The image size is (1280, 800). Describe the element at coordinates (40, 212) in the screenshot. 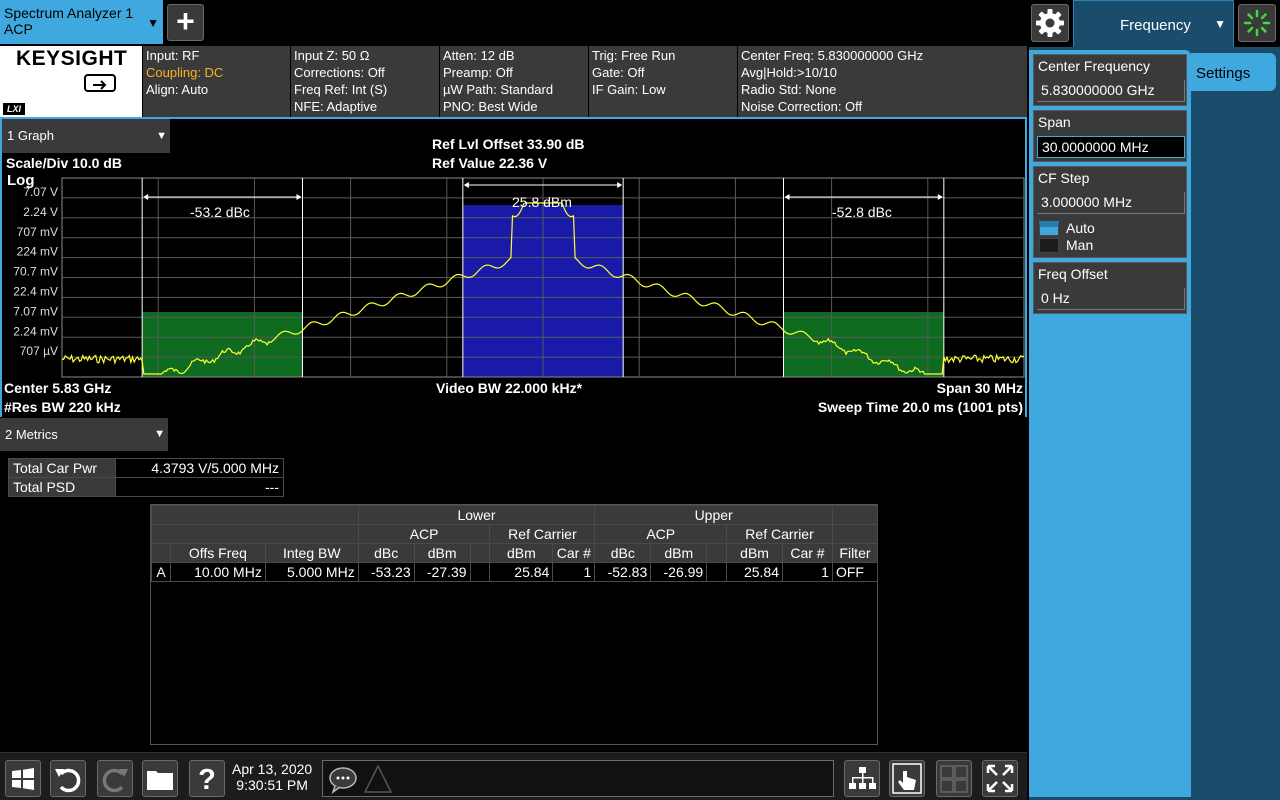

I see `y-tick-label: 2.24 V` at that location.